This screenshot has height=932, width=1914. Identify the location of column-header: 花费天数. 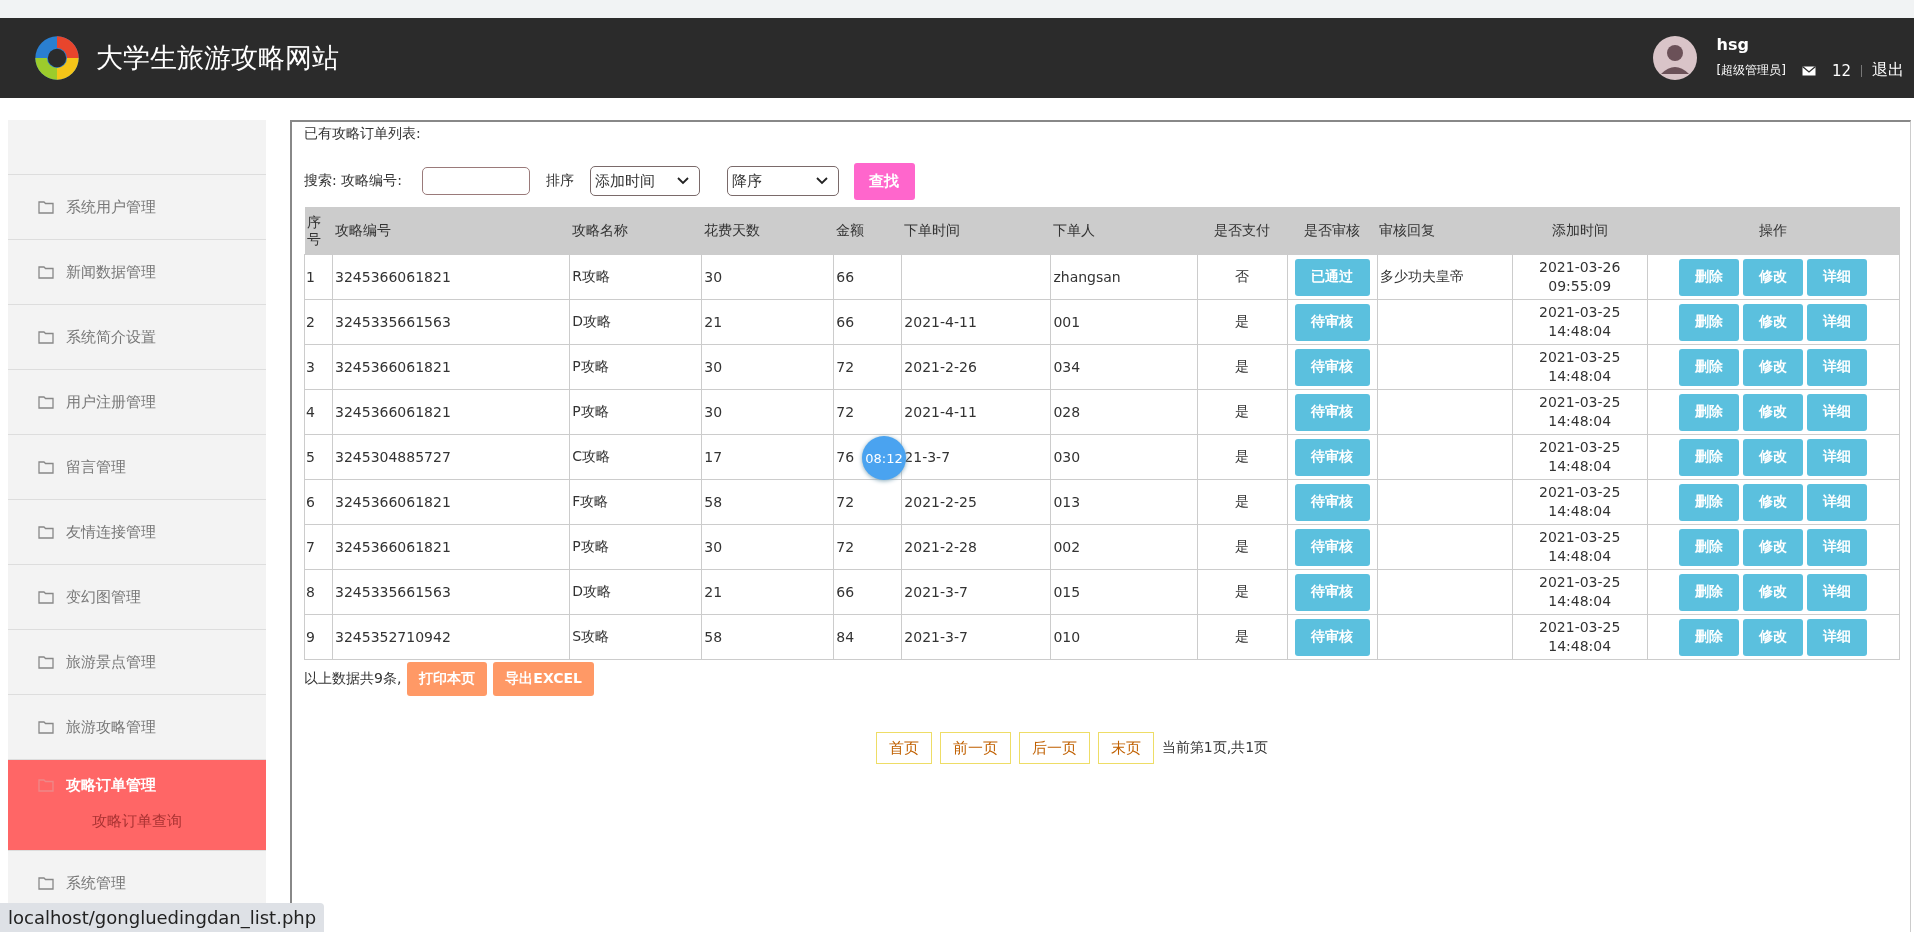
(767, 231).